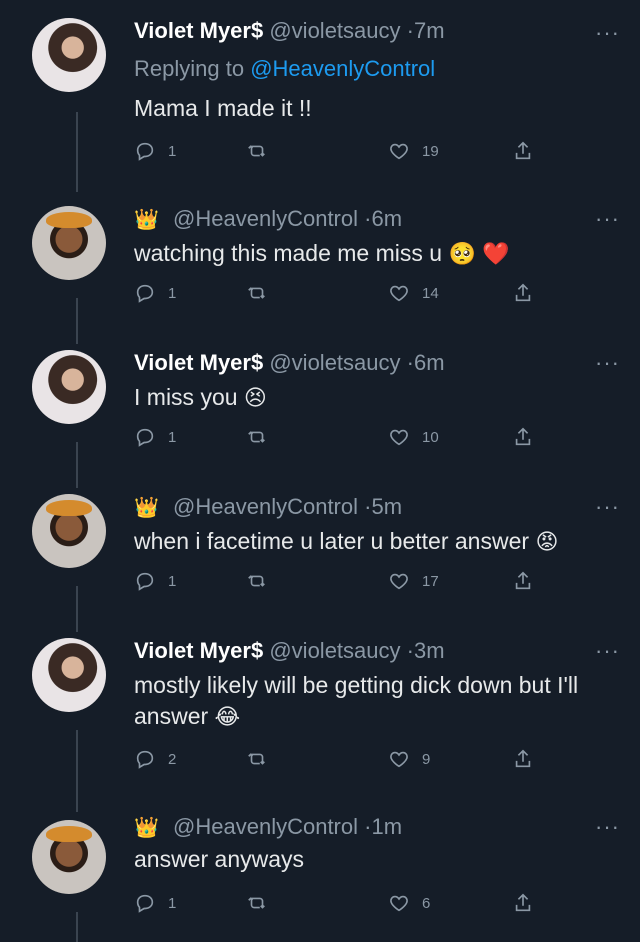 This screenshot has width=640, height=942. I want to click on tweet-text: watching this made me miss u 🥺 ❤️, so click(379, 253).